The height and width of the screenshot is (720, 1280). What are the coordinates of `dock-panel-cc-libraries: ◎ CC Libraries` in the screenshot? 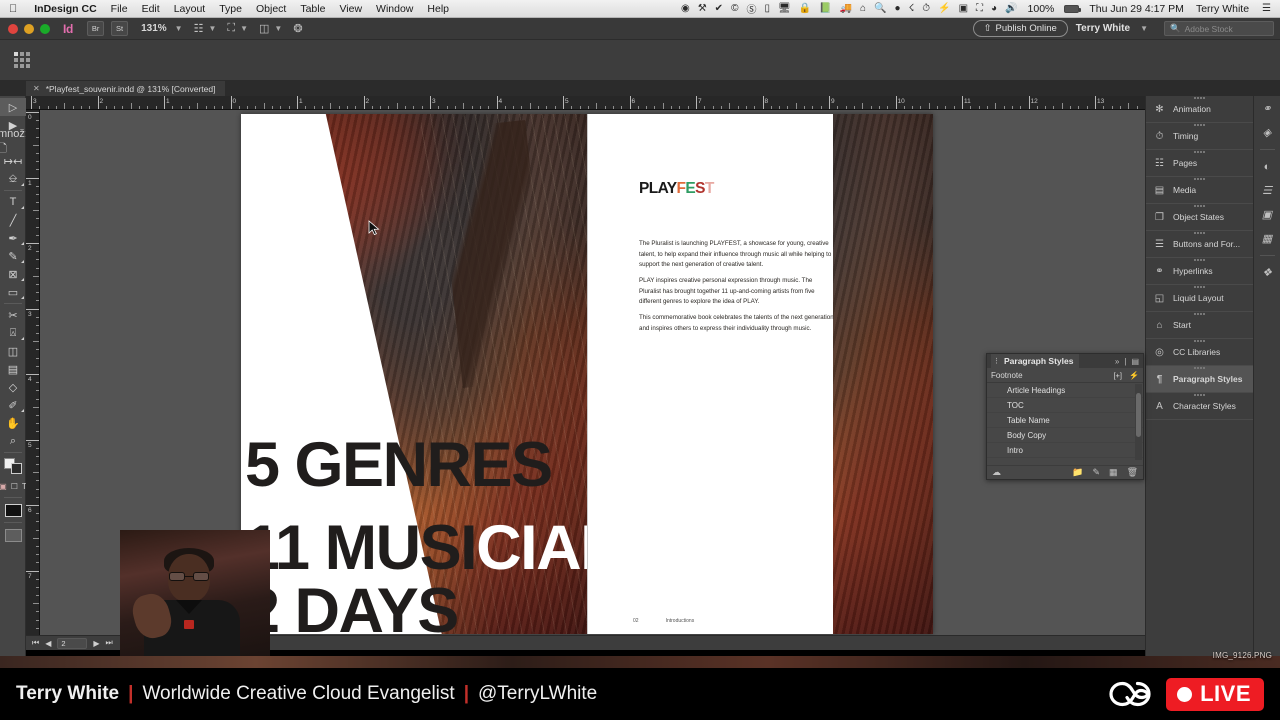 It's located at (1199, 352).